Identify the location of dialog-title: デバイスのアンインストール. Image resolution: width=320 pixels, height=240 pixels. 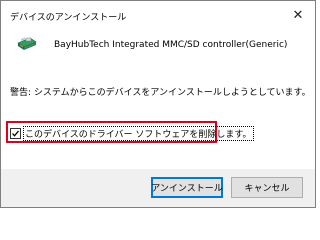
(68, 18).